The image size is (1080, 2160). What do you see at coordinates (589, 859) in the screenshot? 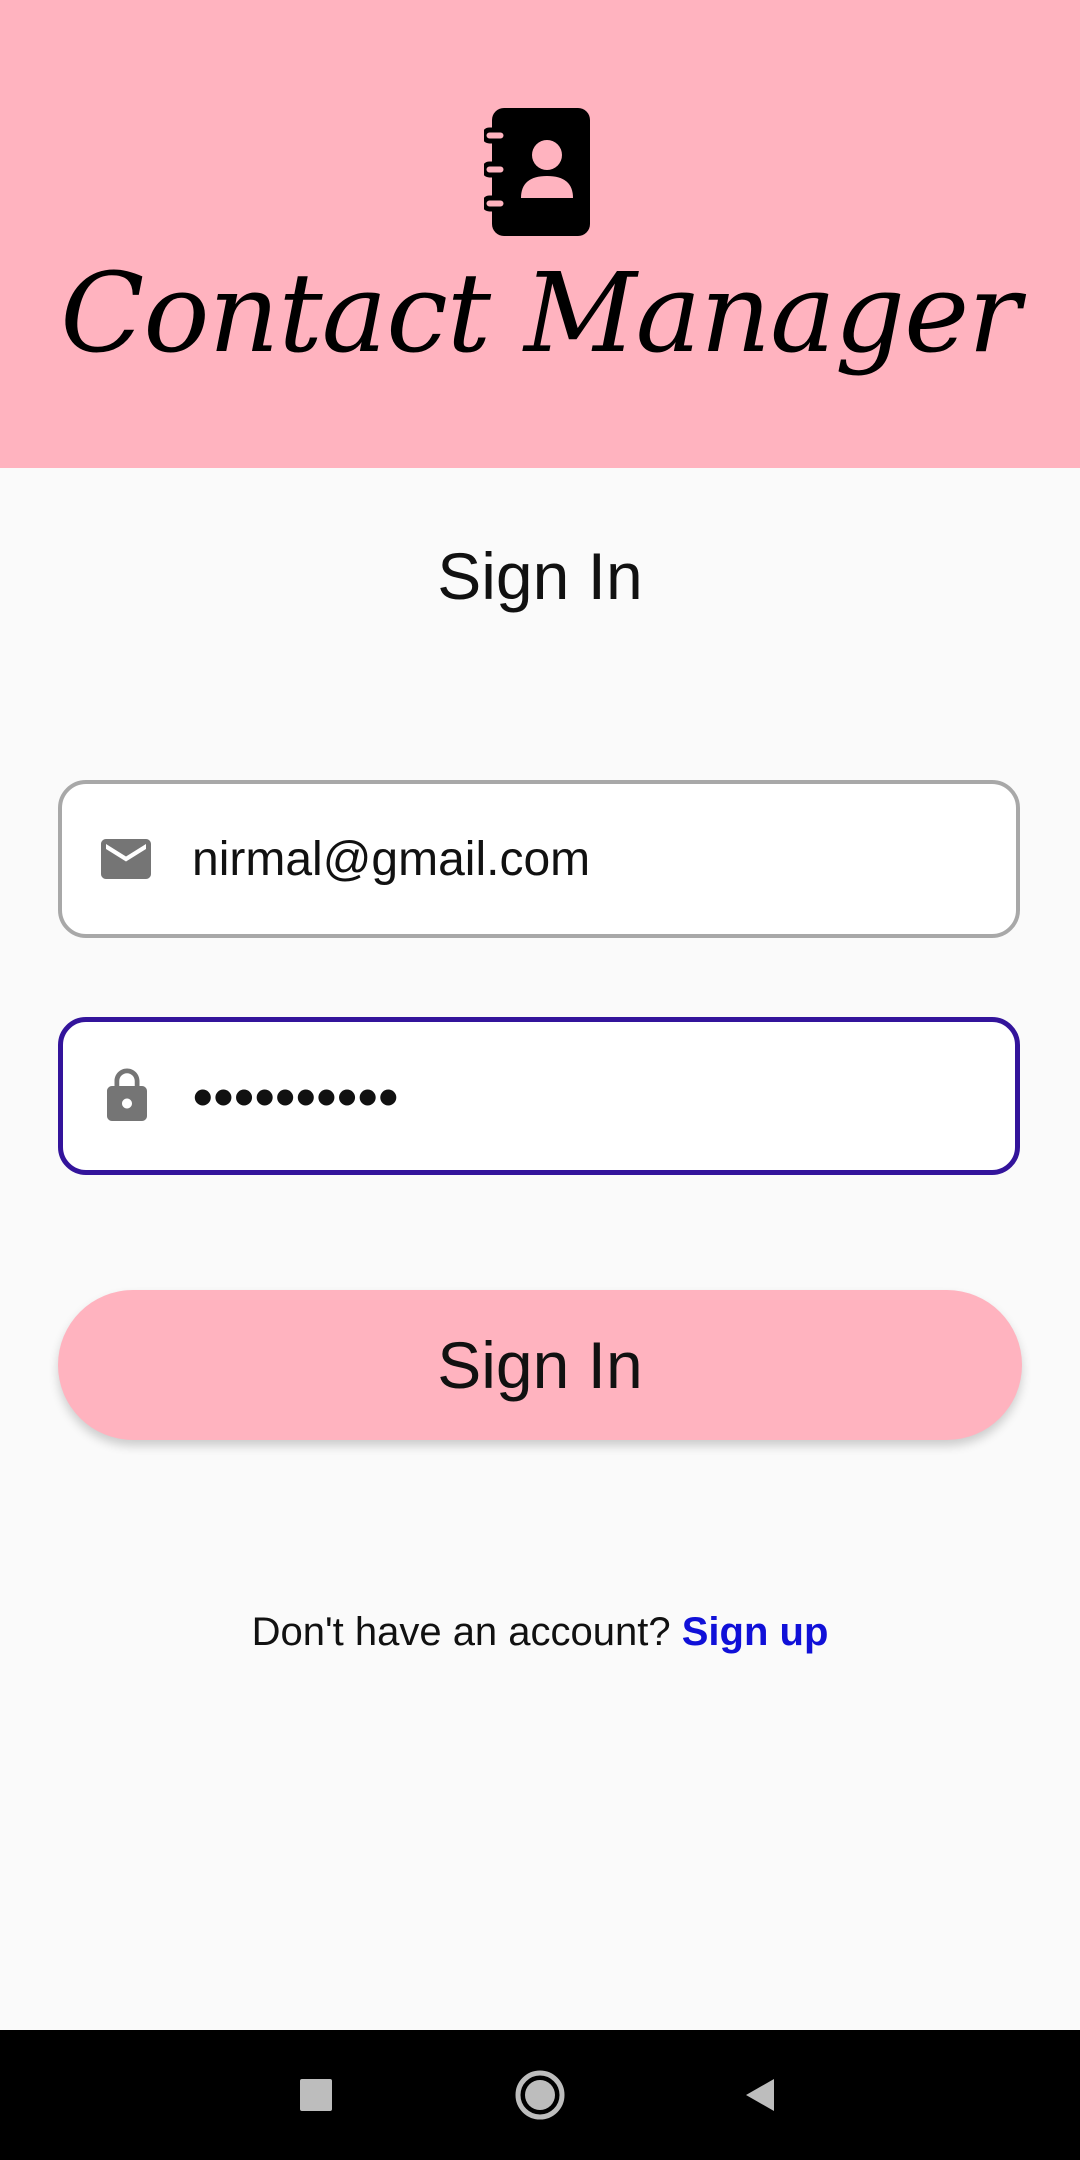
I see `email-value: nirmal@gmail.com` at bounding box center [589, 859].